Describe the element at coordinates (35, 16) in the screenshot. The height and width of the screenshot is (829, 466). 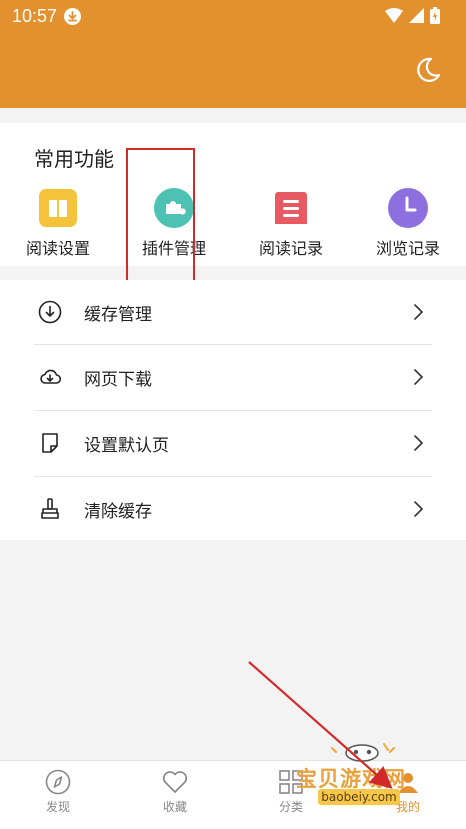
I see `status-time: 10:57` at that location.